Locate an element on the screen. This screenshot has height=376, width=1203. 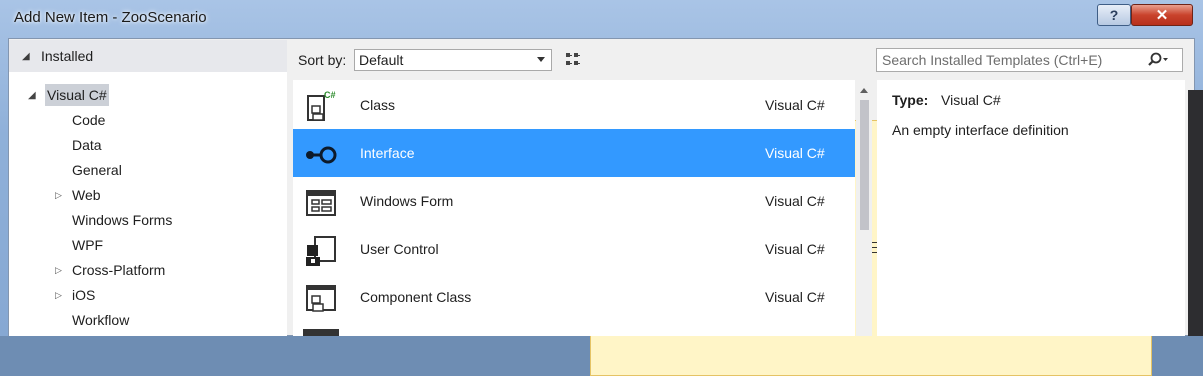
scroll-thumb is located at coordinates (864, 165).